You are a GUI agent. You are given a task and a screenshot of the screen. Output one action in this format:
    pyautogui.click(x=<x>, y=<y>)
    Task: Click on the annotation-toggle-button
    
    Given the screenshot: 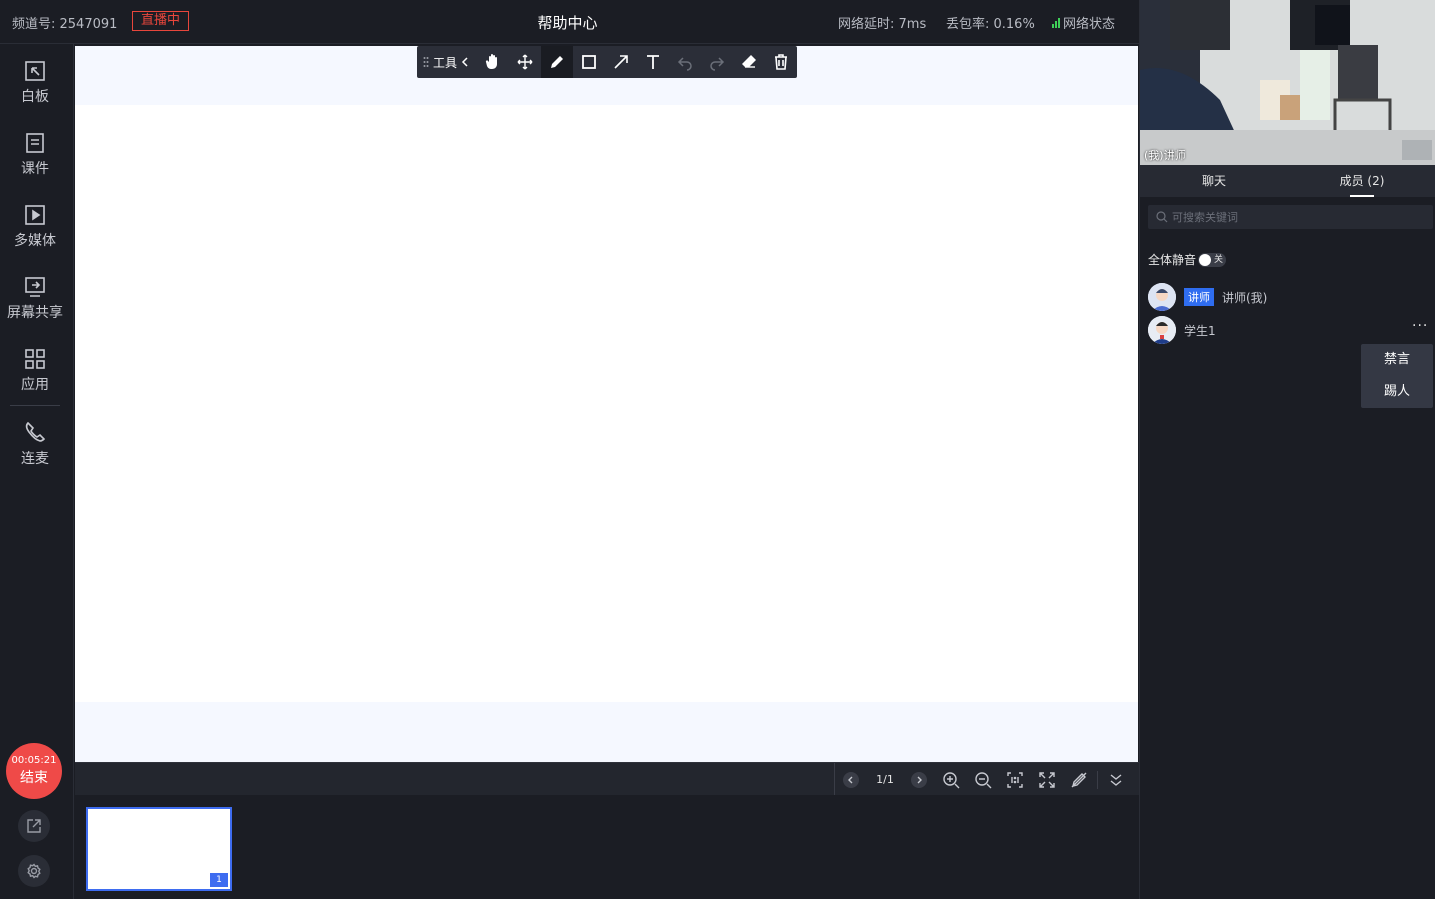 What is the action you would take?
    pyautogui.click(x=1079, y=780)
    